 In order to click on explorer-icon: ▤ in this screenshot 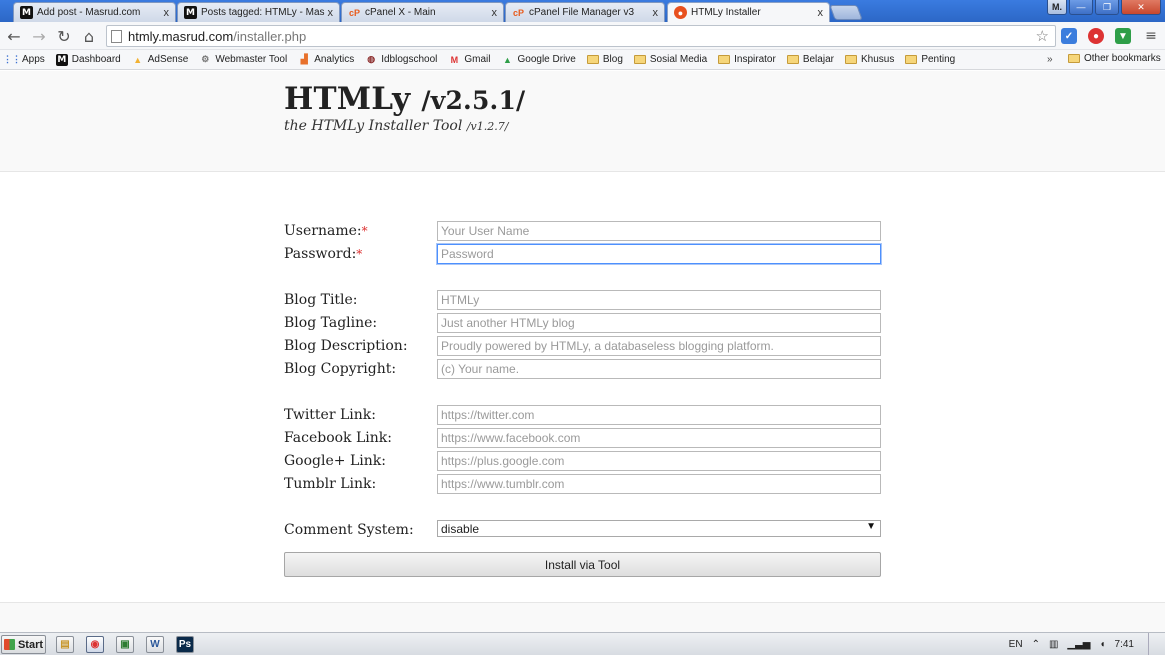, I will do `click(65, 644)`.